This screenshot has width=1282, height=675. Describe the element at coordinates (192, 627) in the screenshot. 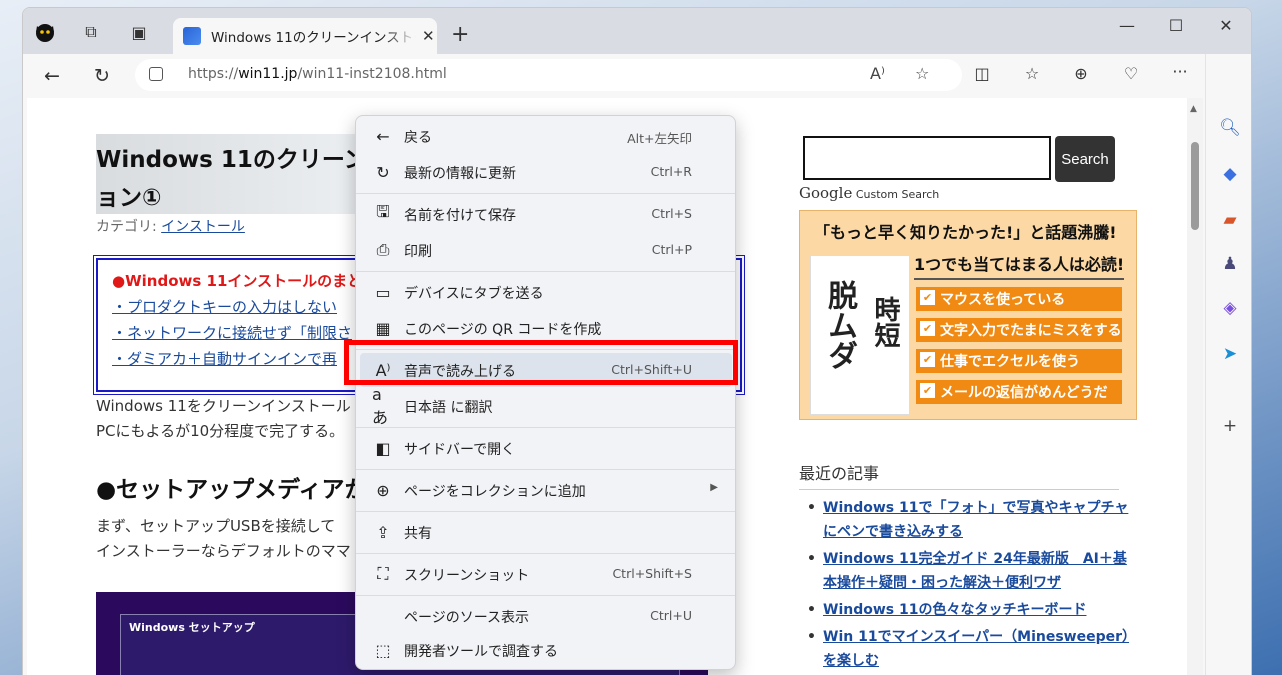

I see `setup-window-title: Windows セットアップ` at that location.